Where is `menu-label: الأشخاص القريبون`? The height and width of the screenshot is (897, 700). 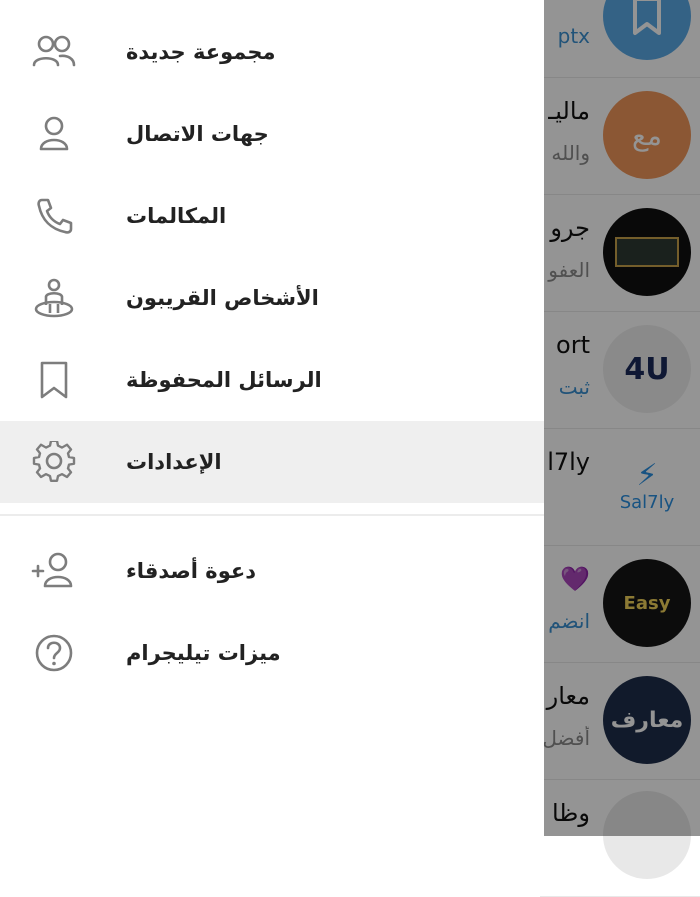
menu-label: الأشخاص القريبون is located at coordinates (222, 298).